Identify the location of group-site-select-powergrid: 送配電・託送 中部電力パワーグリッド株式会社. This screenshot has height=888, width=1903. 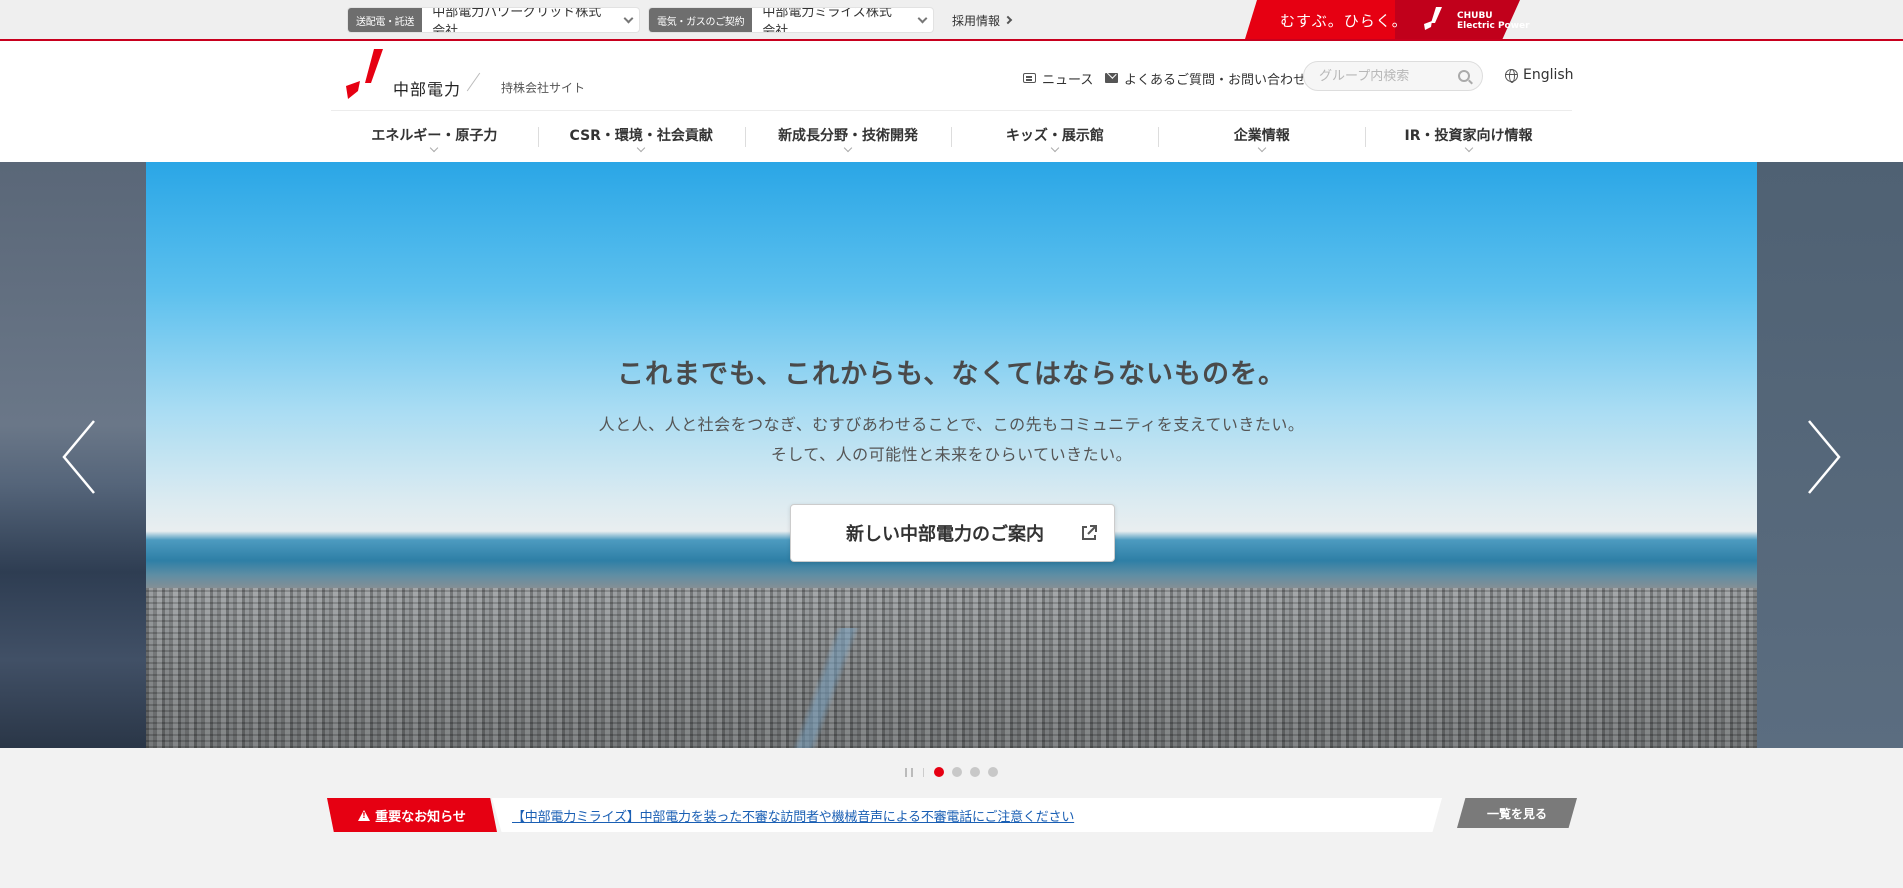
(493, 20).